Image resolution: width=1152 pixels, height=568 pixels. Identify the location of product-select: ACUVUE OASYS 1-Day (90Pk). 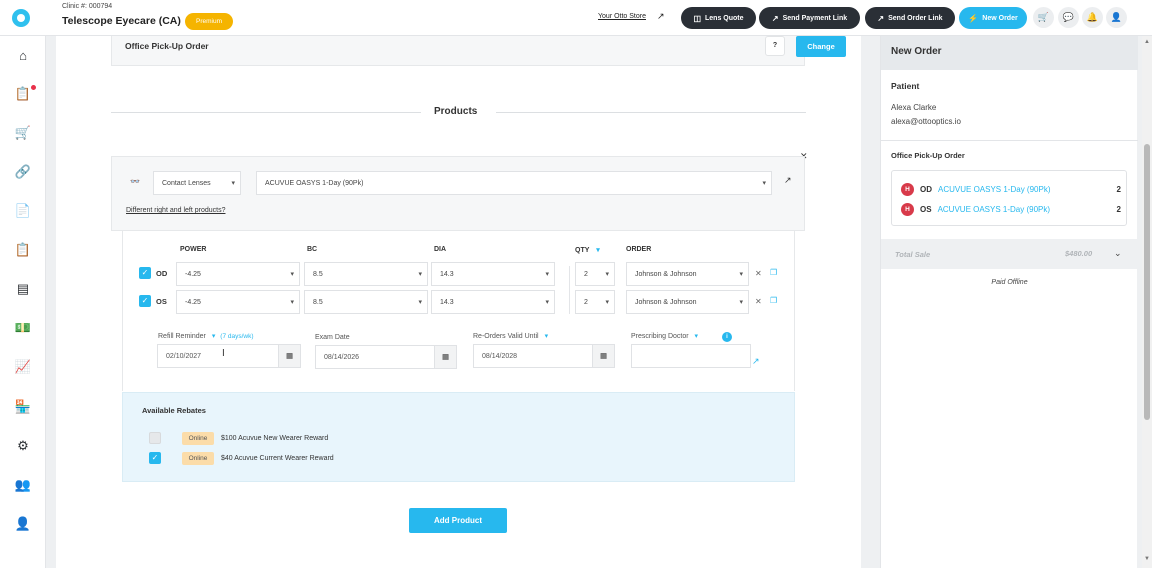
(514, 183).